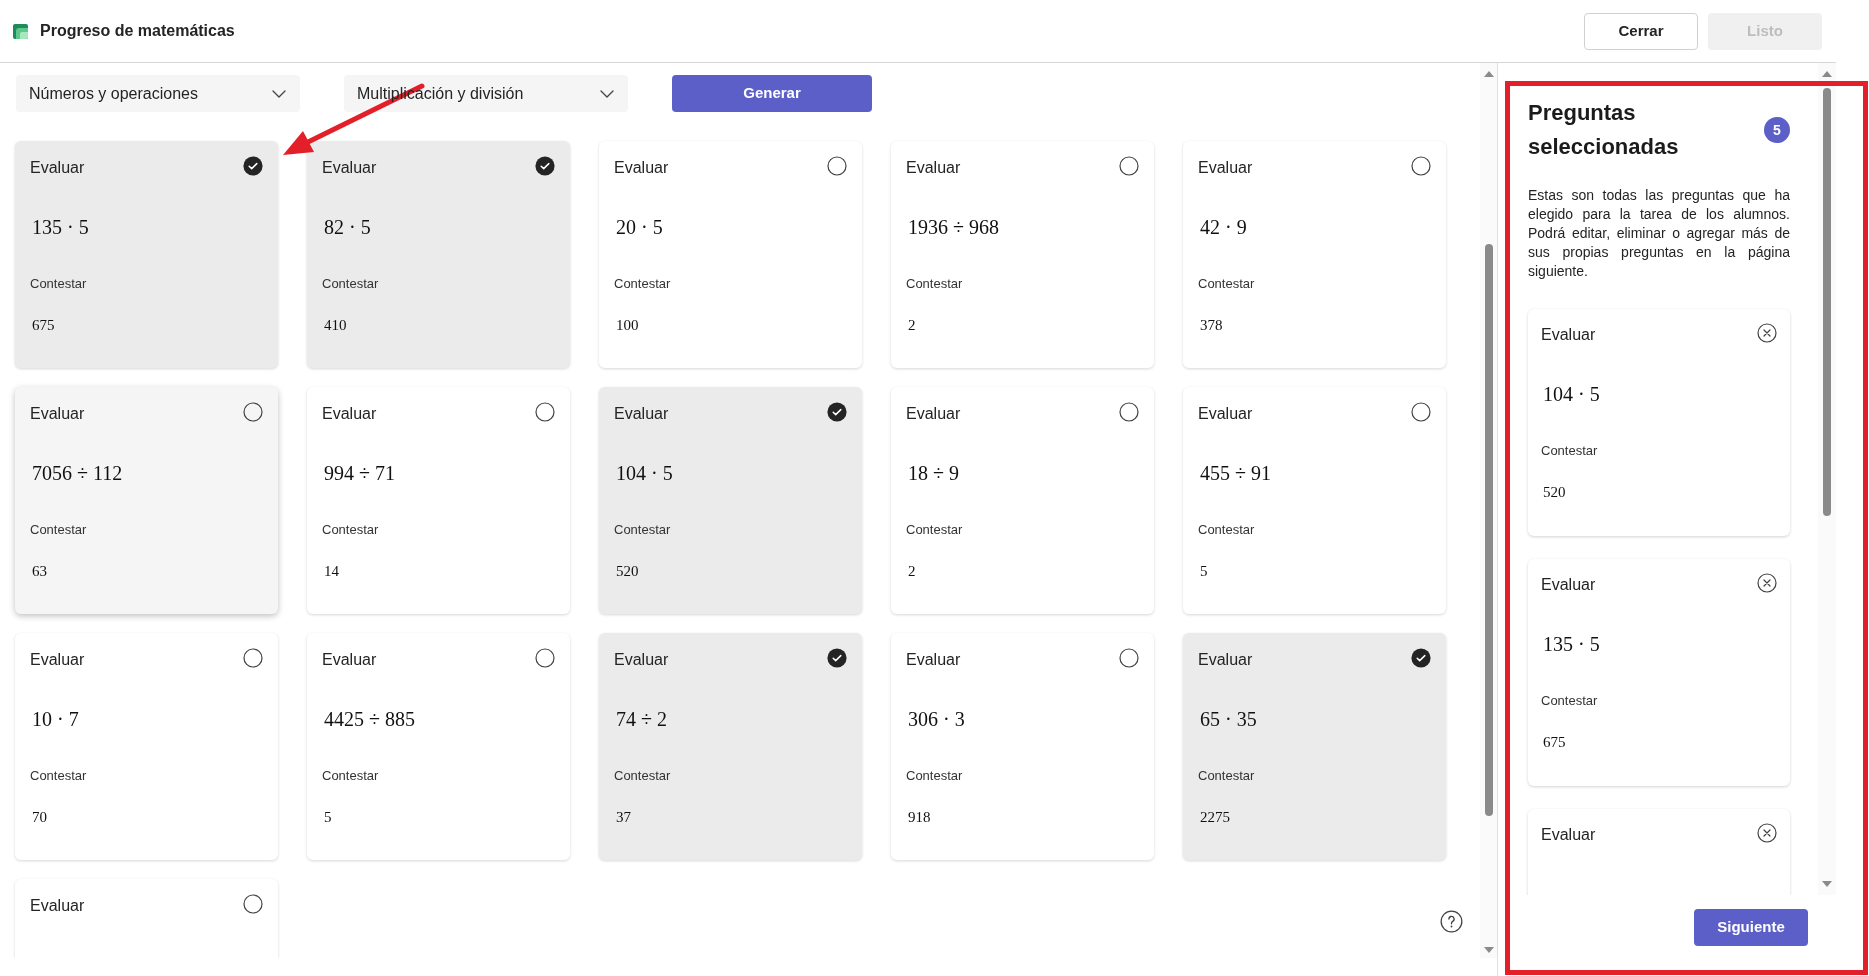  What do you see at coordinates (1314, 500) in the screenshot?
I see `question-card: Evaluar 455 ÷ 91 Contestar 5` at bounding box center [1314, 500].